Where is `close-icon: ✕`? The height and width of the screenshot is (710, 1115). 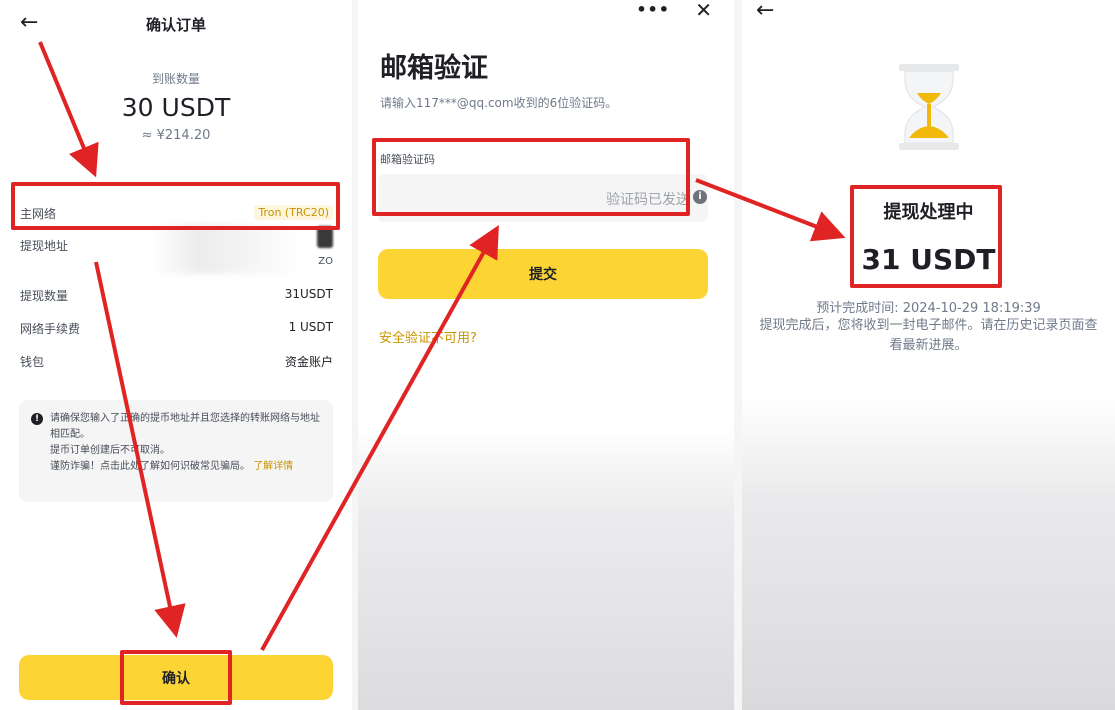 close-icon: ✕ is located at coordinates (703, 11).